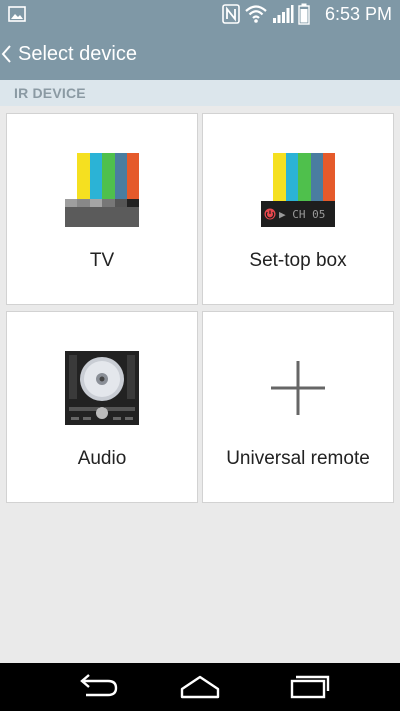  I want to click on section-header-label: IR DEVICE, so click(50, 93).